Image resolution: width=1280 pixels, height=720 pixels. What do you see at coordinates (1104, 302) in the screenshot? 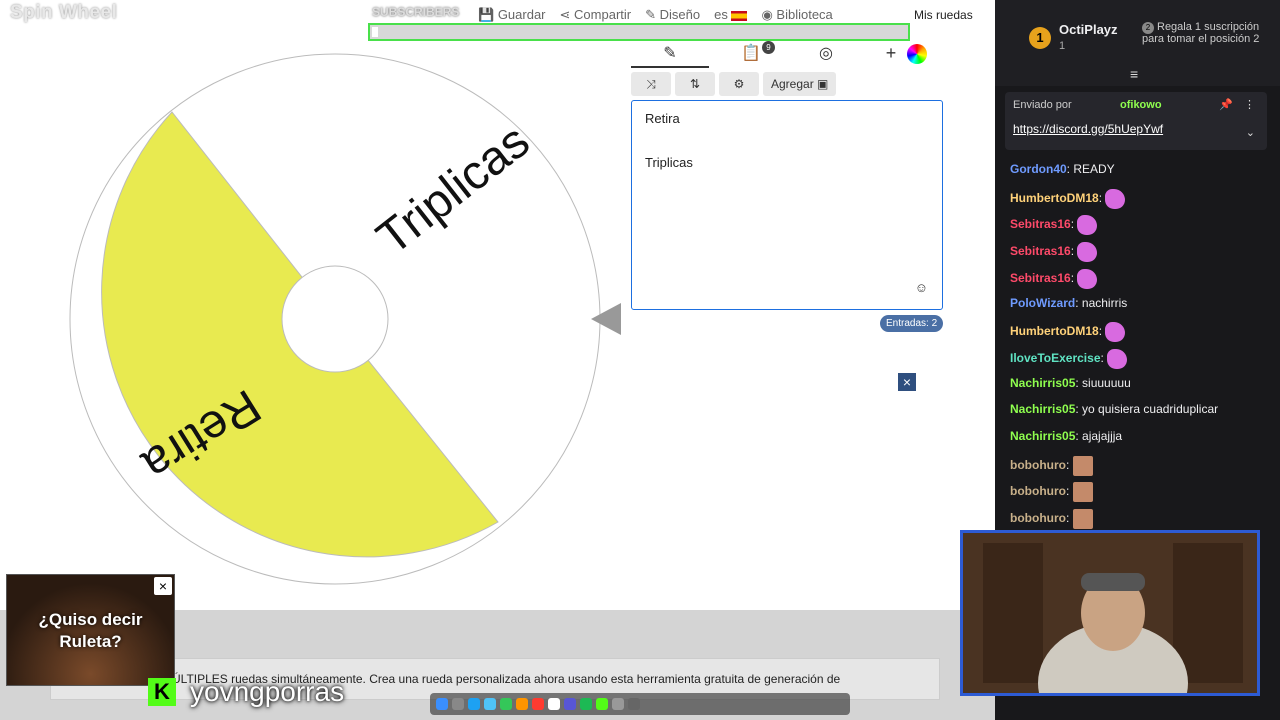
I see `chat-text: nachirris` at bounding box center [1104, 302].